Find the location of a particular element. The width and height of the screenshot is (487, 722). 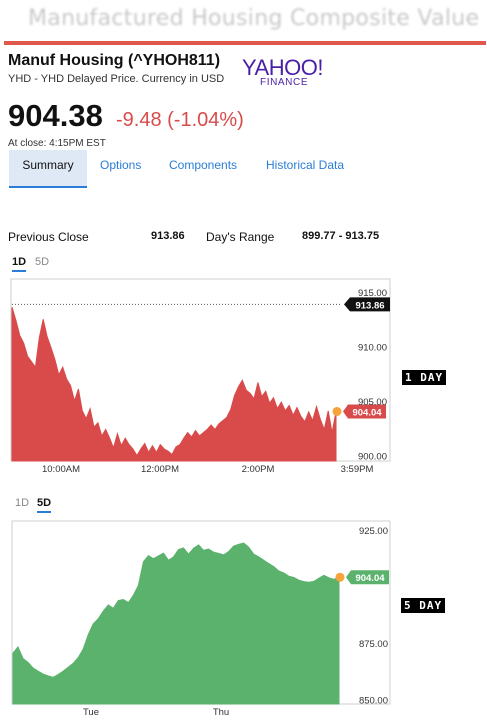

five-day-badge: 5 DAY is located at coordinates (423, 605).